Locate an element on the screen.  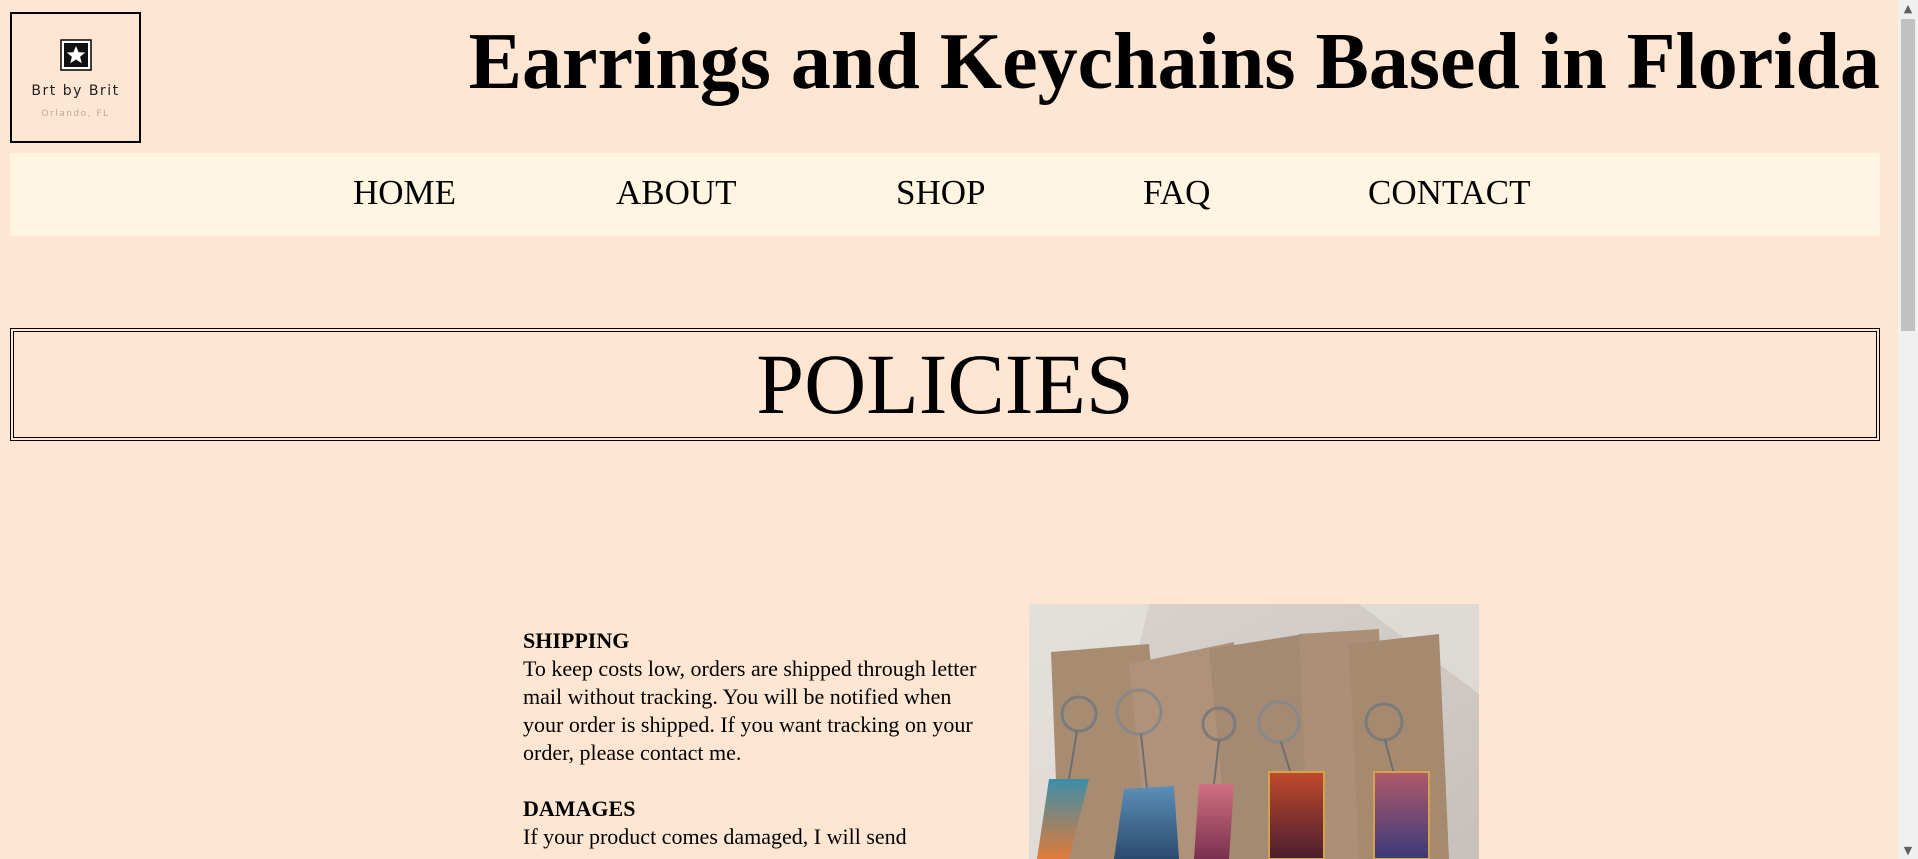
site-title: Earrings and Keychains Based in Florida is located at coordinates (1174, 62).